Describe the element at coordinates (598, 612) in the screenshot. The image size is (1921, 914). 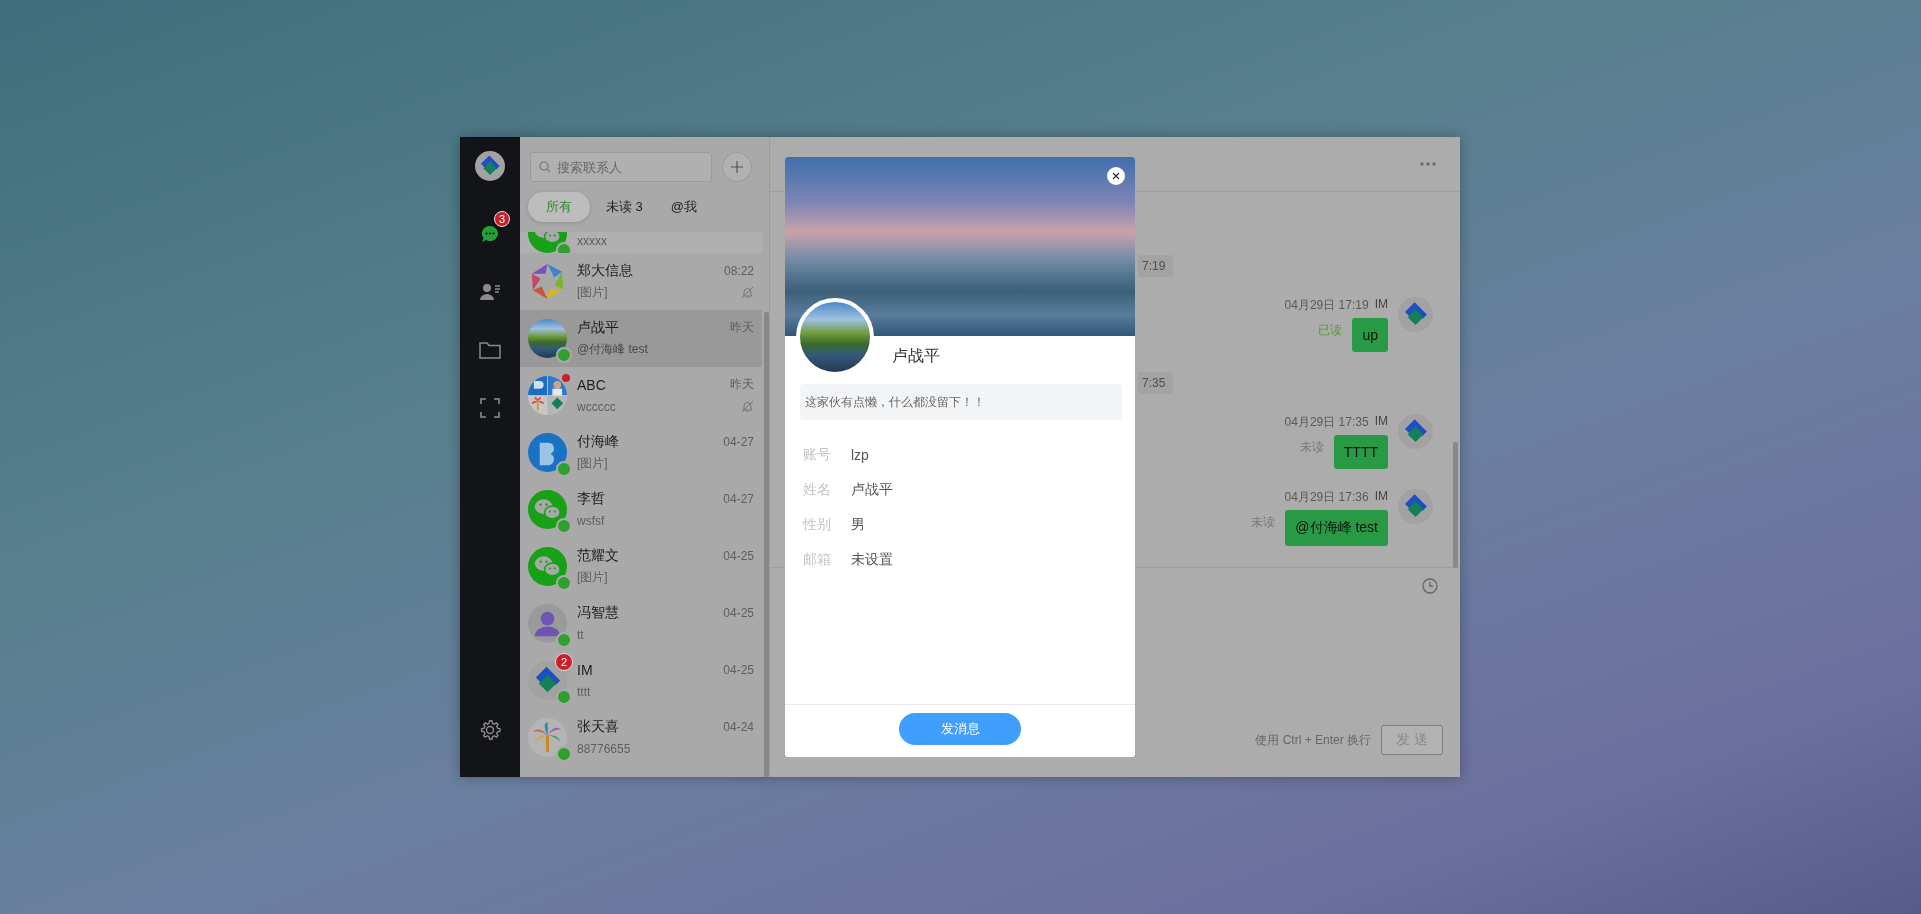
I see `contact-name: 冯智慧` at that location.